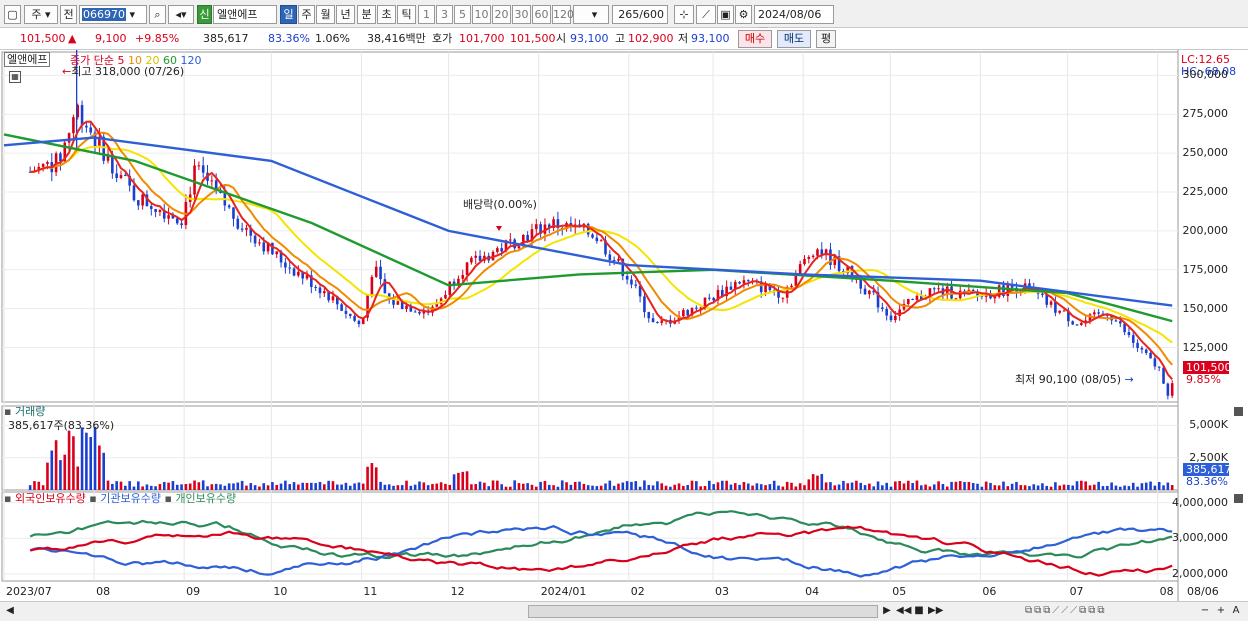  What do you see at coordinates (306, 14) in the screenshot?
I see `period-week: 주` at bounding box center [306, 14].